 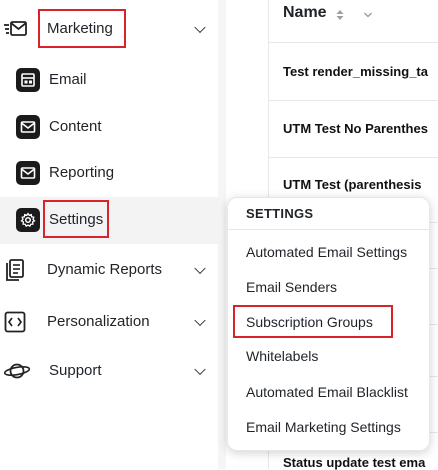 I want to click on sidebar-item-dynamic-reports-label: Dynamic Reports, so click(x=105, y=269).